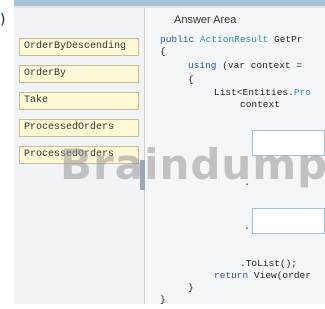 Image resolution: width=325 pixels, height=309 pixels. What do you see at coordinates (3, 20) in the screenshot?
I see `stray-parenthesis: )` at bounding box center [3, 20].